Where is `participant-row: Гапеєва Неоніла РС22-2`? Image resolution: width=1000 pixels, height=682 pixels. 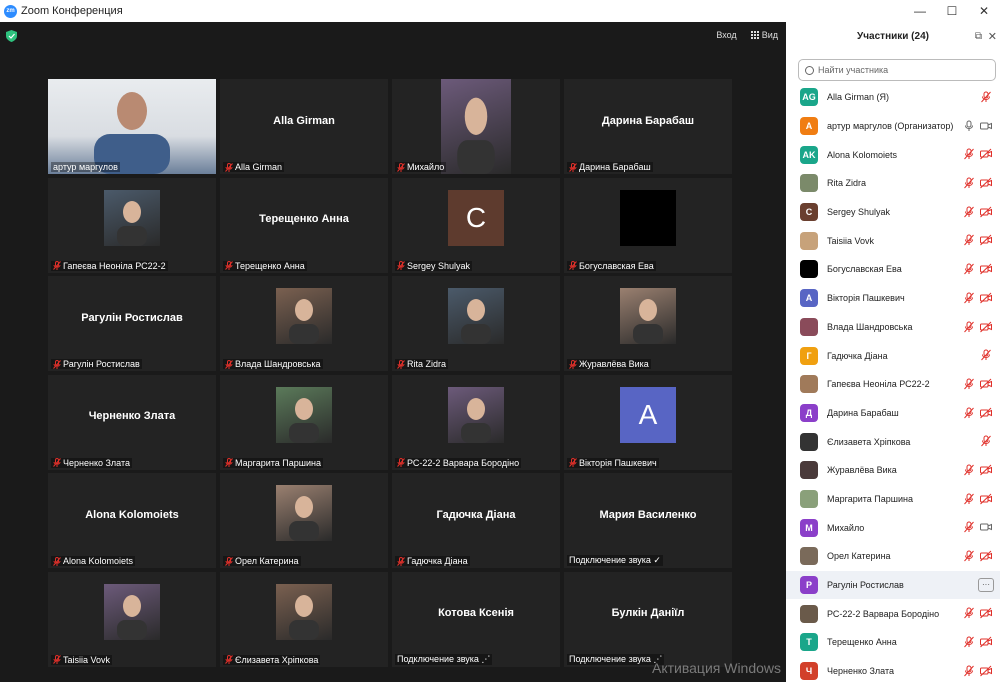
participant-row: Гапеєва Неоніла РС22-2 is located at coordinates (893, 384).